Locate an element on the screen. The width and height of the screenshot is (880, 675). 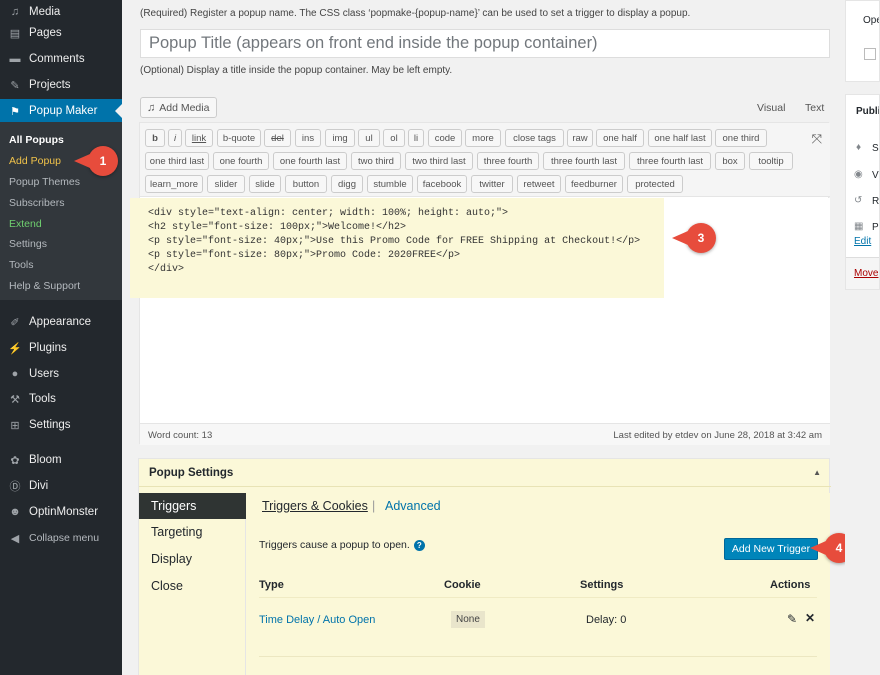
subtab-triggers-cookies: Triggers & Cookies is located at coordinates (315, 506).